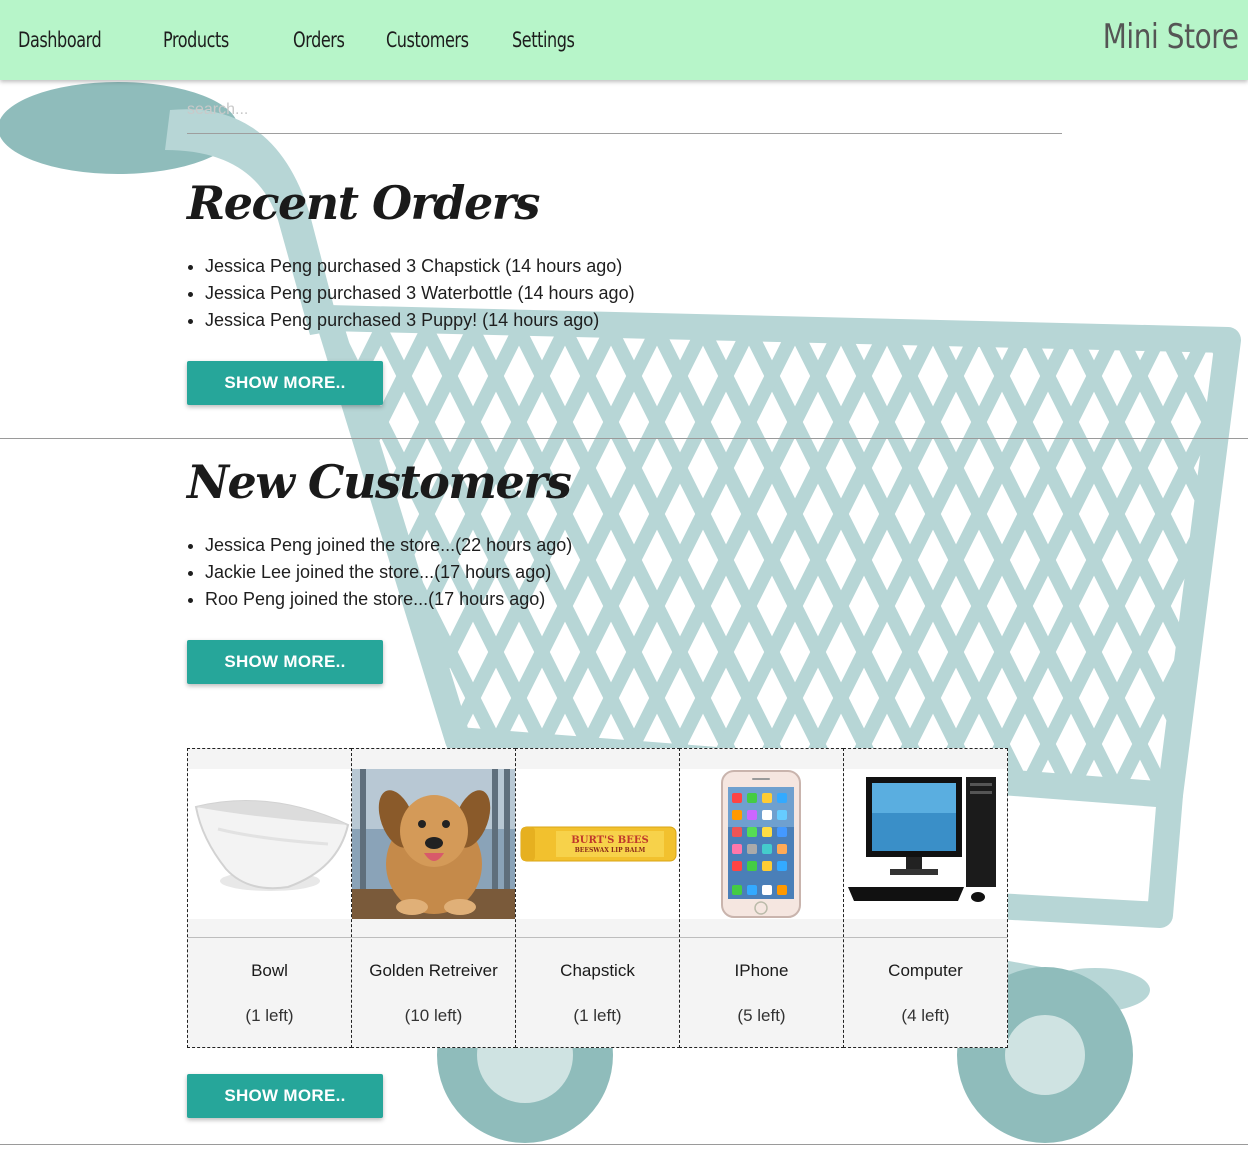 The image size is (1248, 1155). What do you see at coordinates (761, 970) in the screenshot?
I see `product-name: IPhone` at bounding box center [761, 970].